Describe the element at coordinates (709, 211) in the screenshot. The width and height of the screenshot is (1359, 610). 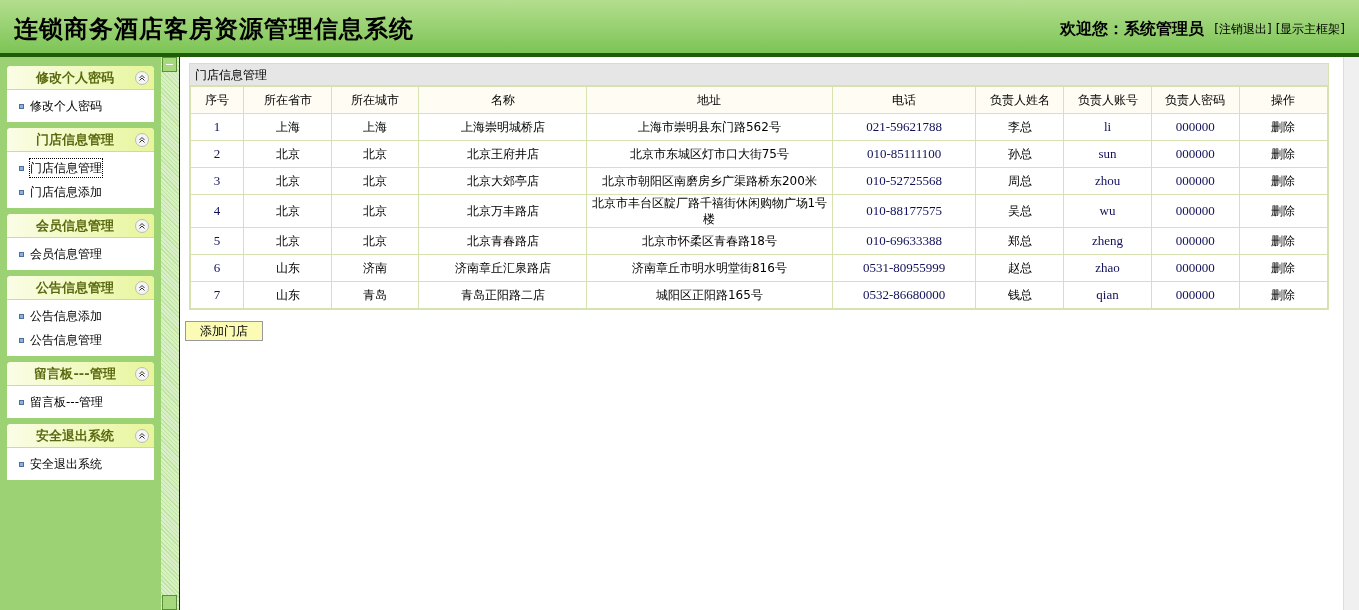
I see `table-cell: 北京市丰台区靛厂路千禧街休闲购物广场1号楼` at that location.